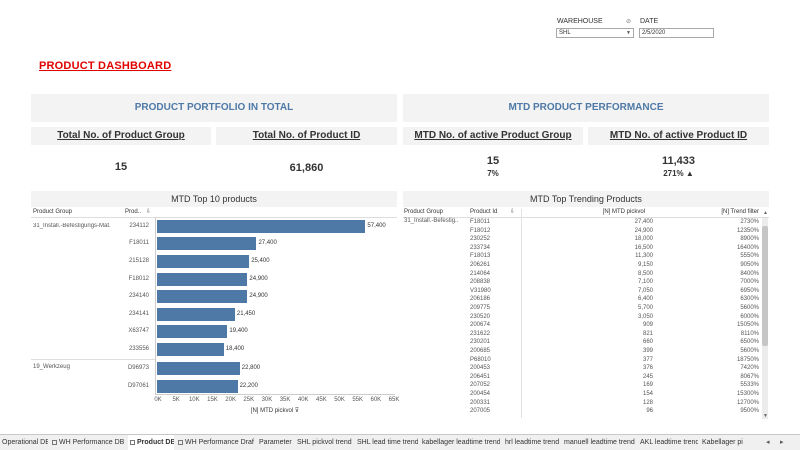 The image size is (800, 450). What do you see at coordinates (749, 299) in the screenshot?
I see `trending-trend: 6300%` at bounding box center [749, 299].